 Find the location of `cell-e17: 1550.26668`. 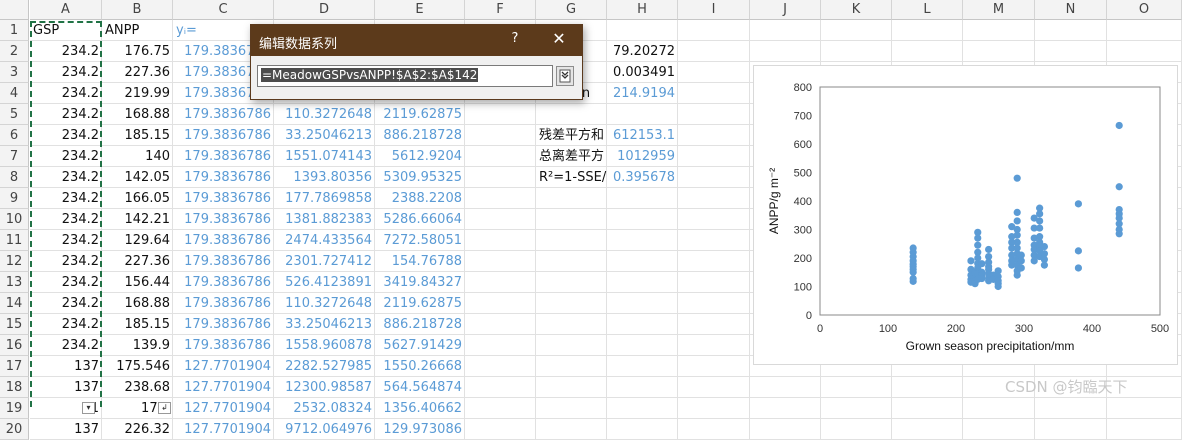

cell-e17: 1550.26668 is located at coordinates (420, 366).